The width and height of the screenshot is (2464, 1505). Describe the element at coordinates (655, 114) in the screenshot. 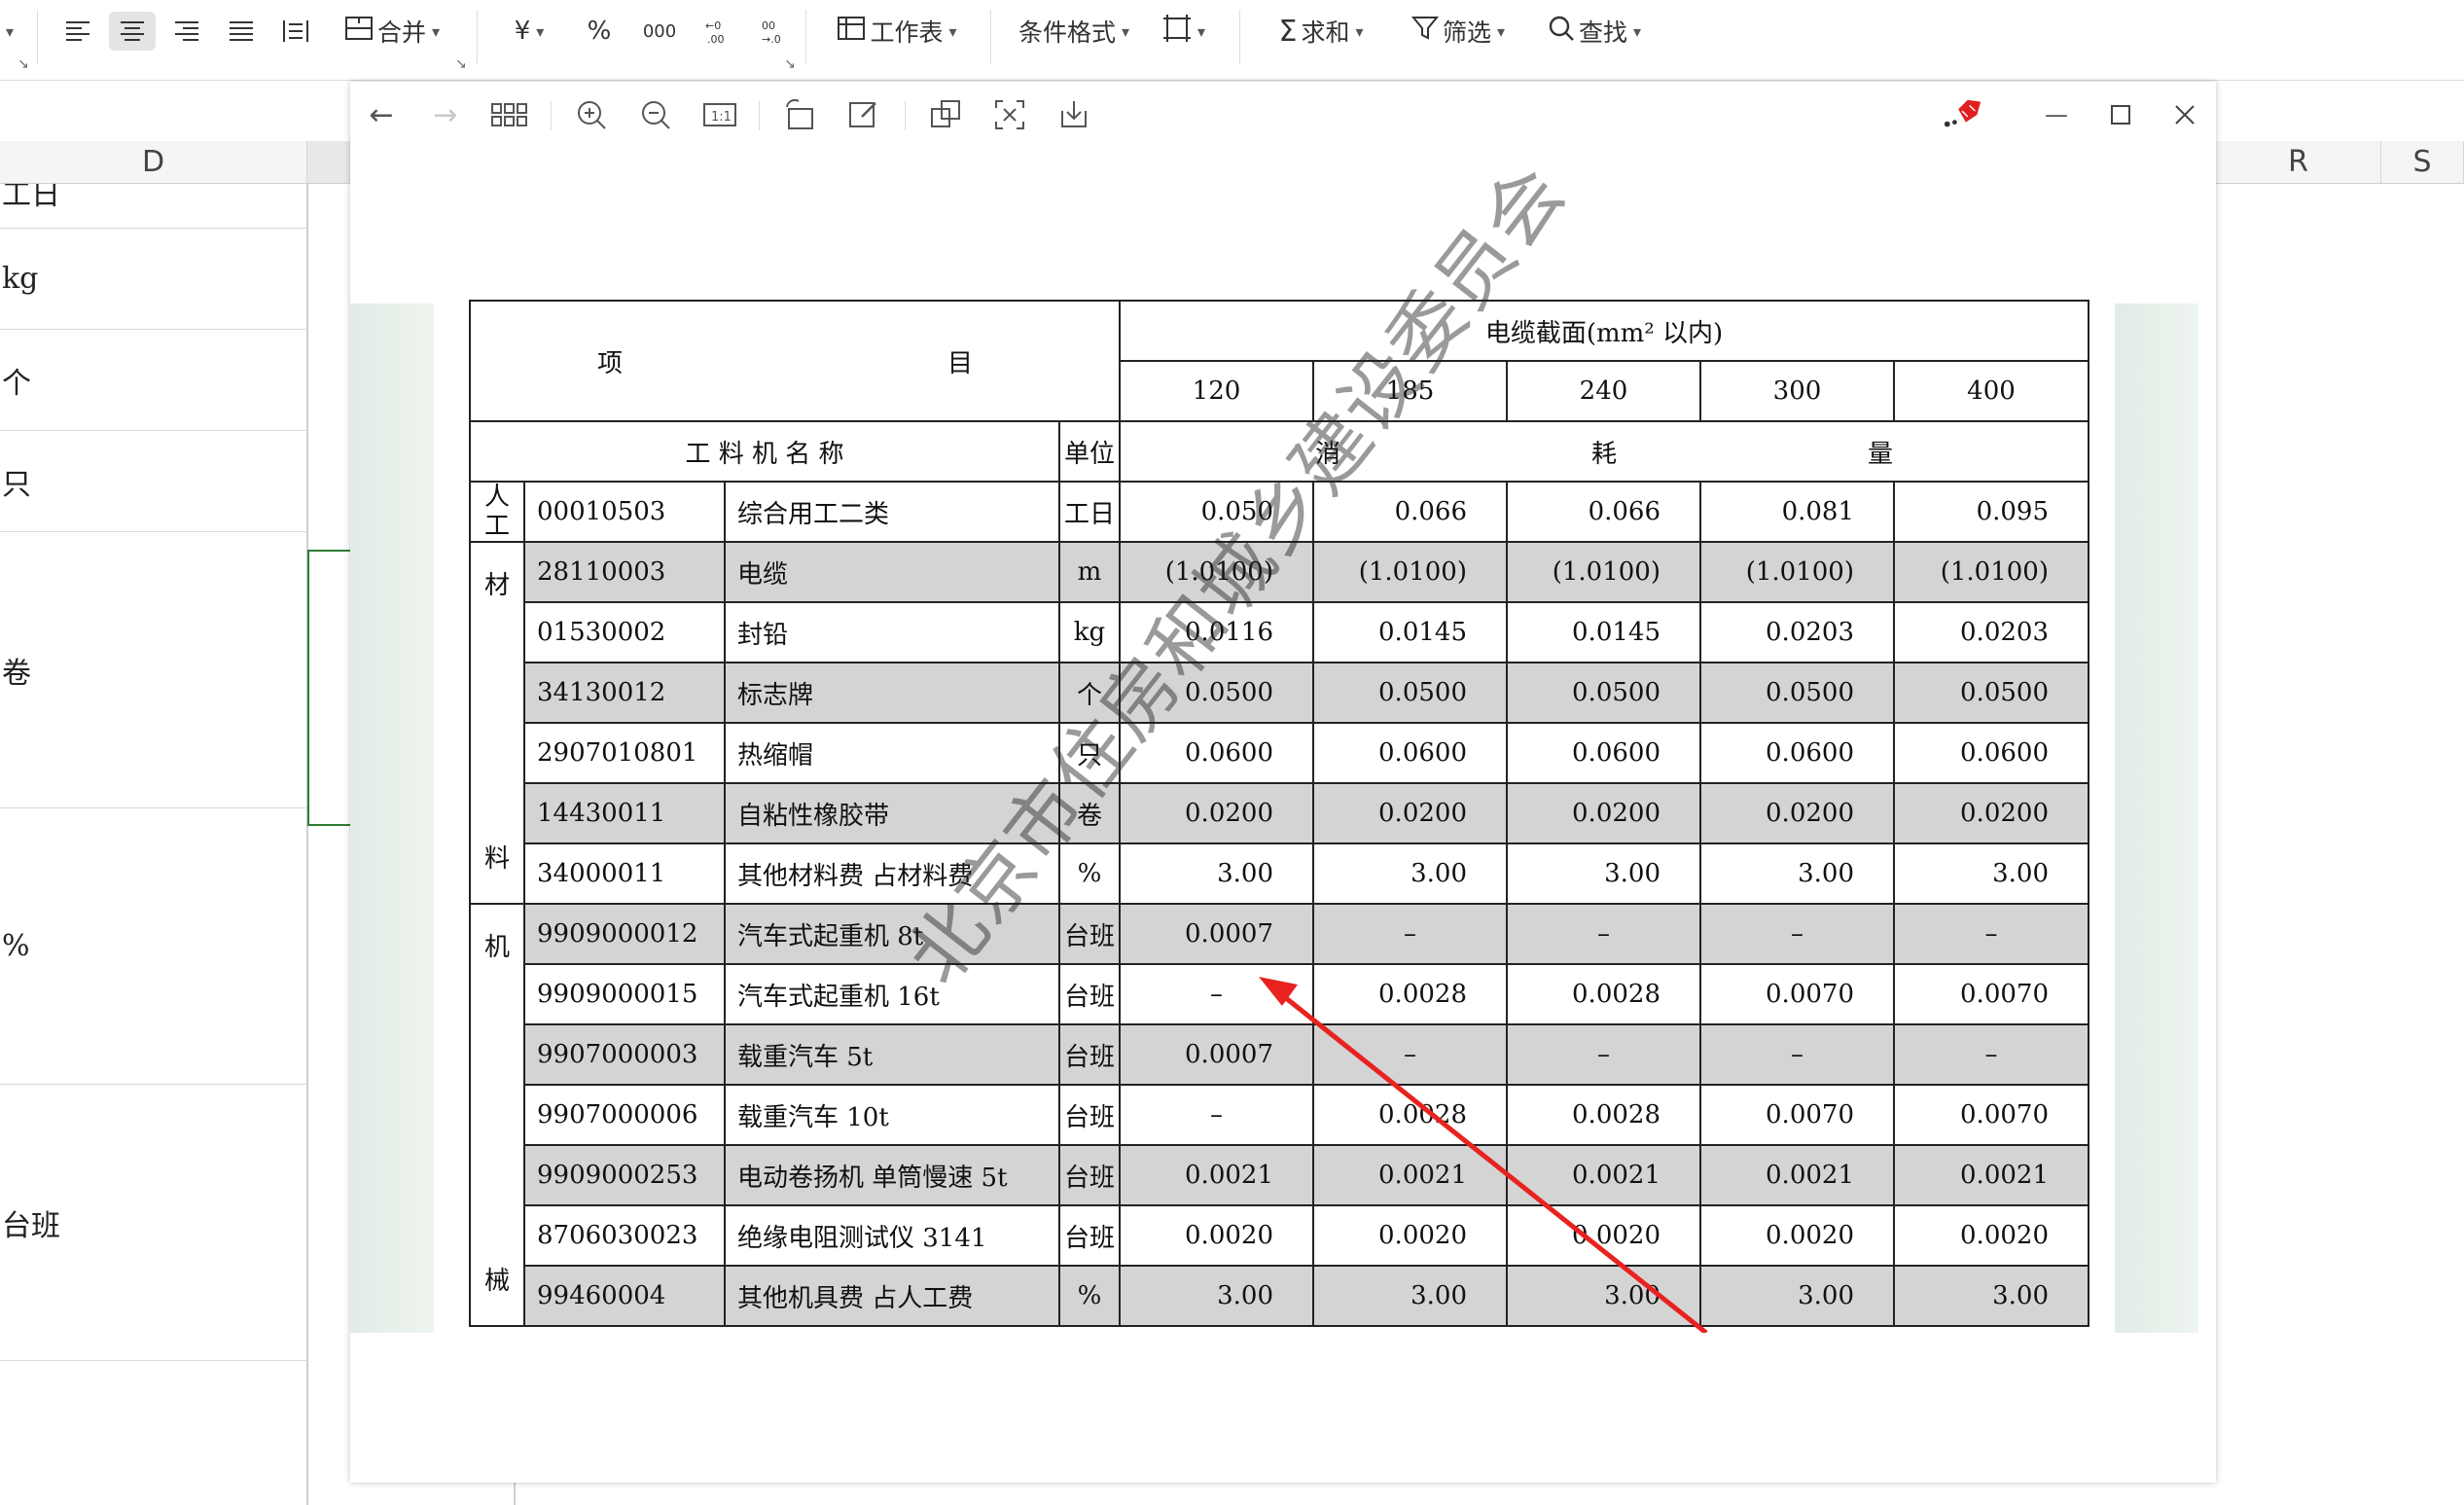

I see `zoom-out-icon` at that location.